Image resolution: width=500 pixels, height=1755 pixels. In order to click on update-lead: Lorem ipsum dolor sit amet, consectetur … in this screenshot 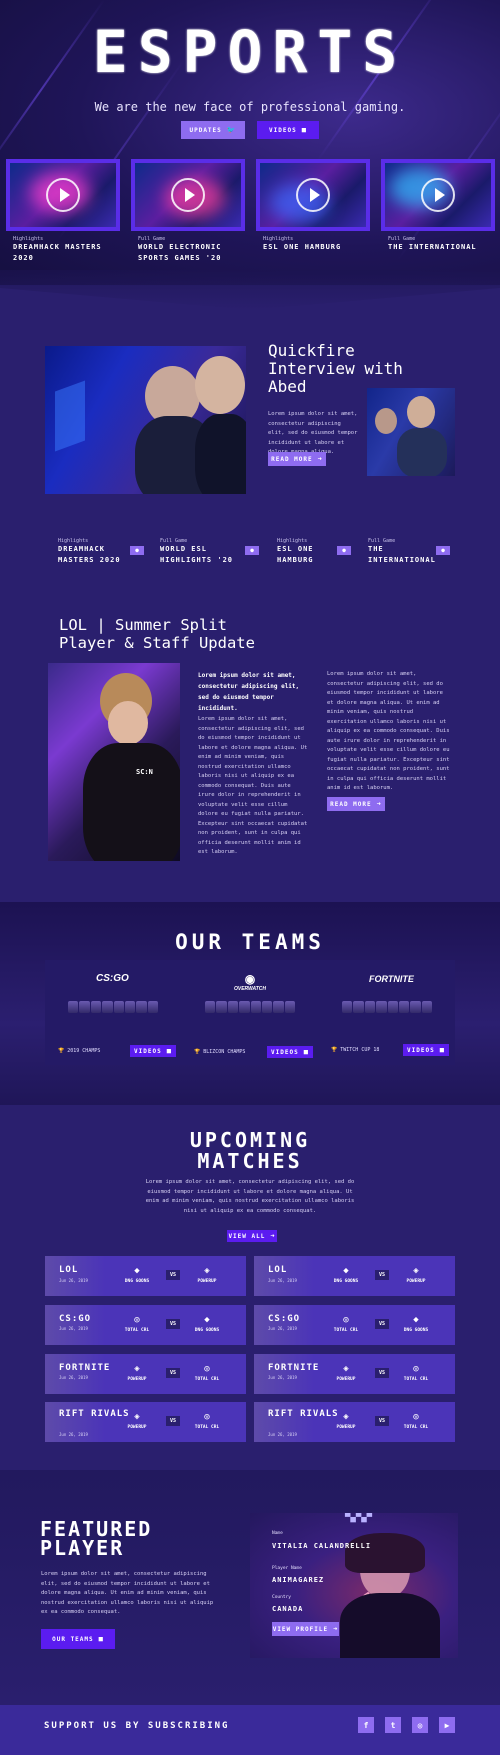, I will do `click(249, 692)`.